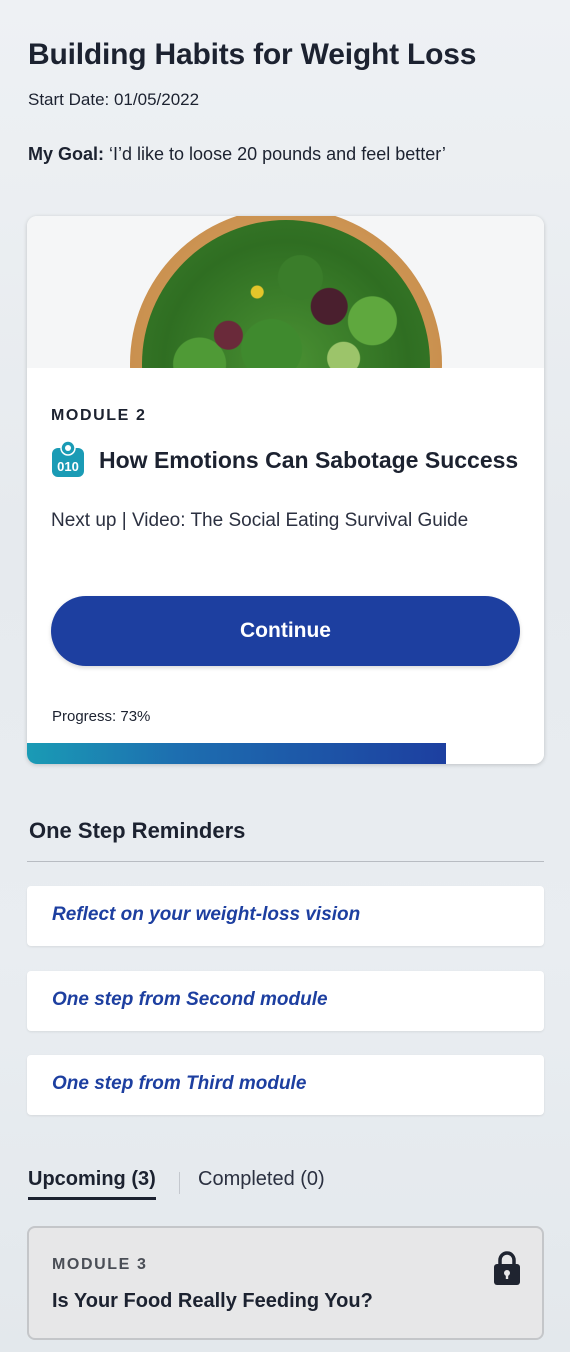  Describe the element at coordinates (66, 154) in the screenshot. I see `goal-label: My Goal:` at that location.